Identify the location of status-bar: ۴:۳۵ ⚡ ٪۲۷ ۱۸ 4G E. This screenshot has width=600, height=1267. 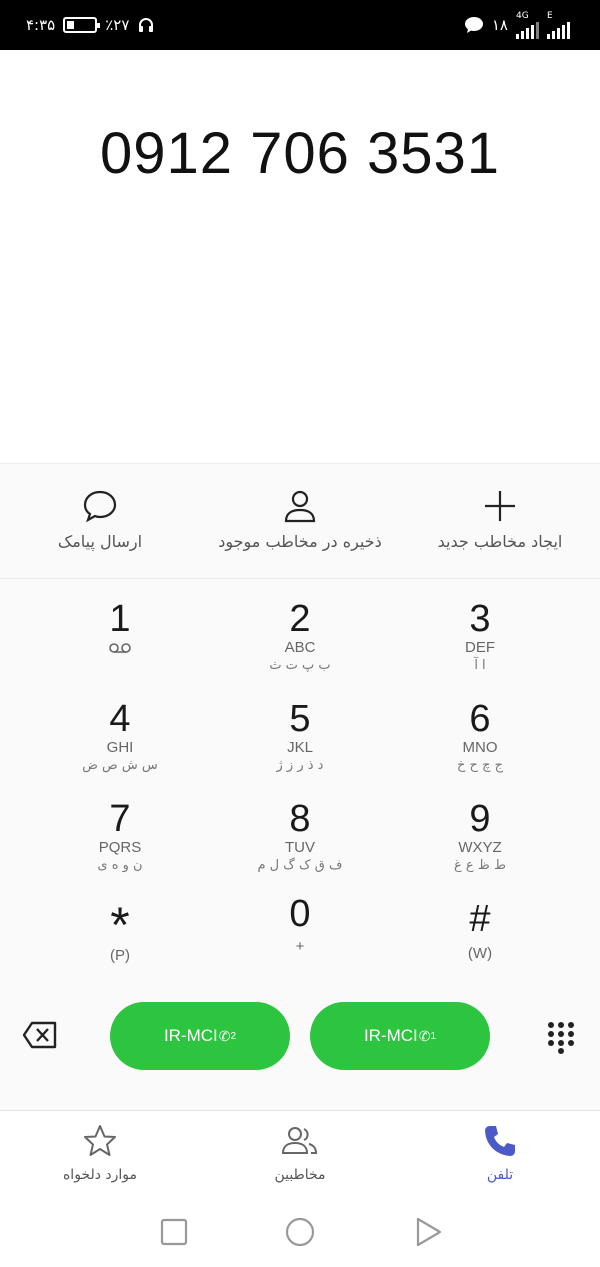
(300, 25).